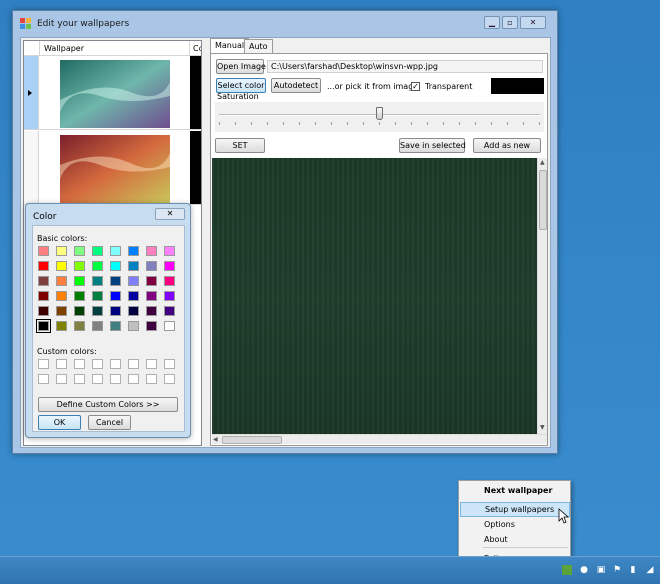  What do you see at coordinates (542, 296) in the screenshot?
I see `vertical-scrollbar: ▲ ▼` at bounding box center [542, 296].